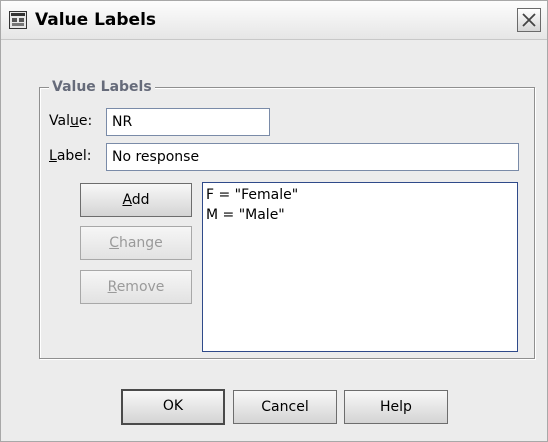 The width and height of the screenshot is (548, 442). What do you see at coordinates (360, 195) in the screenshot?
I see `list-item: F = "Female"` at bounding box center [360, 195].